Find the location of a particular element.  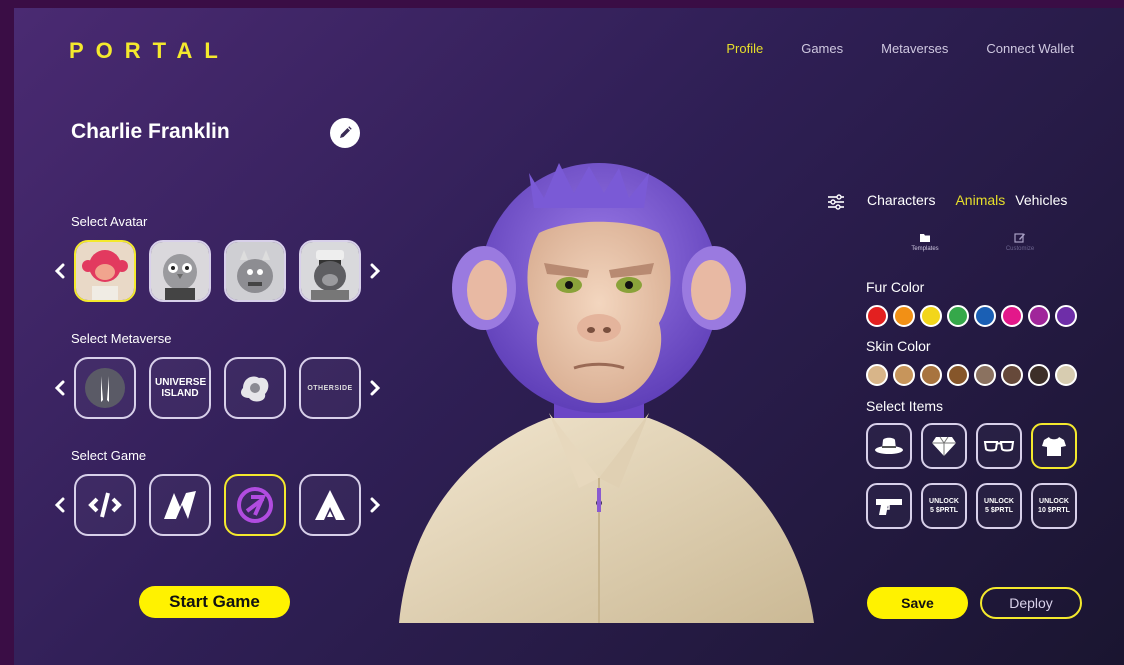

avatar-tile-monster is located at coordinates (255, 271).